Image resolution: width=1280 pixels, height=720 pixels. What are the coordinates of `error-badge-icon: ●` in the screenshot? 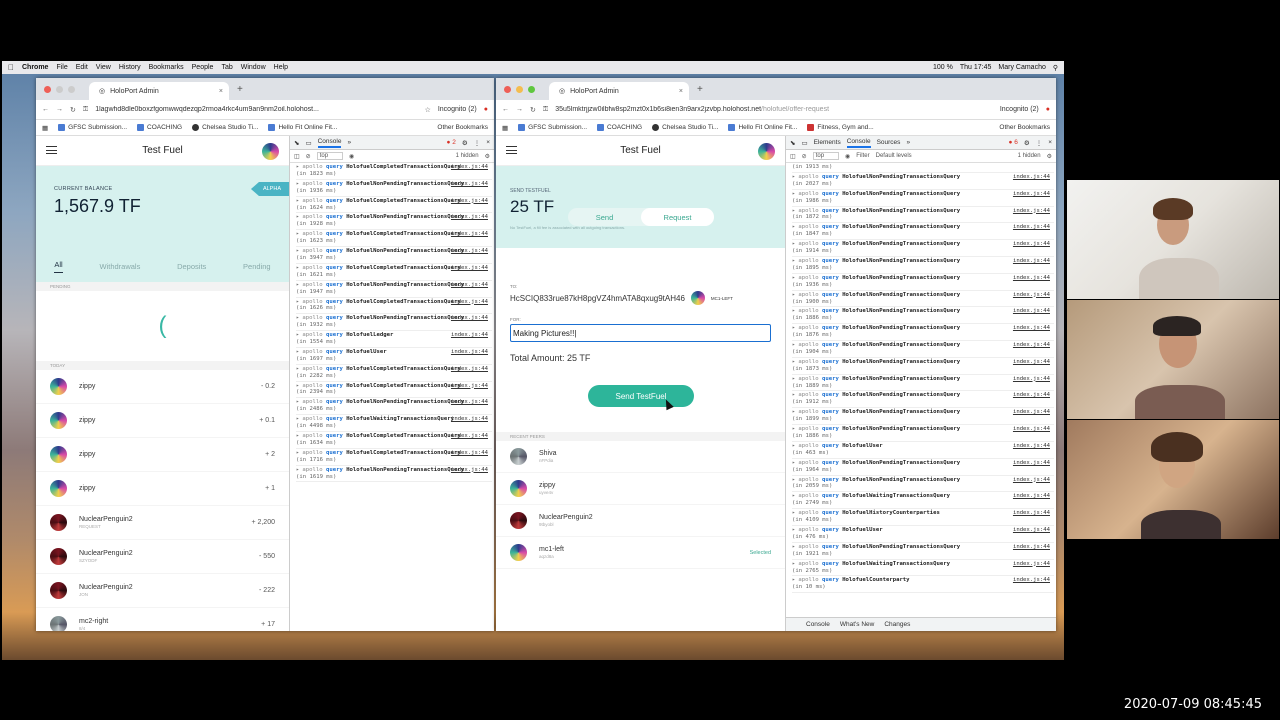 It's located at (486, 109).